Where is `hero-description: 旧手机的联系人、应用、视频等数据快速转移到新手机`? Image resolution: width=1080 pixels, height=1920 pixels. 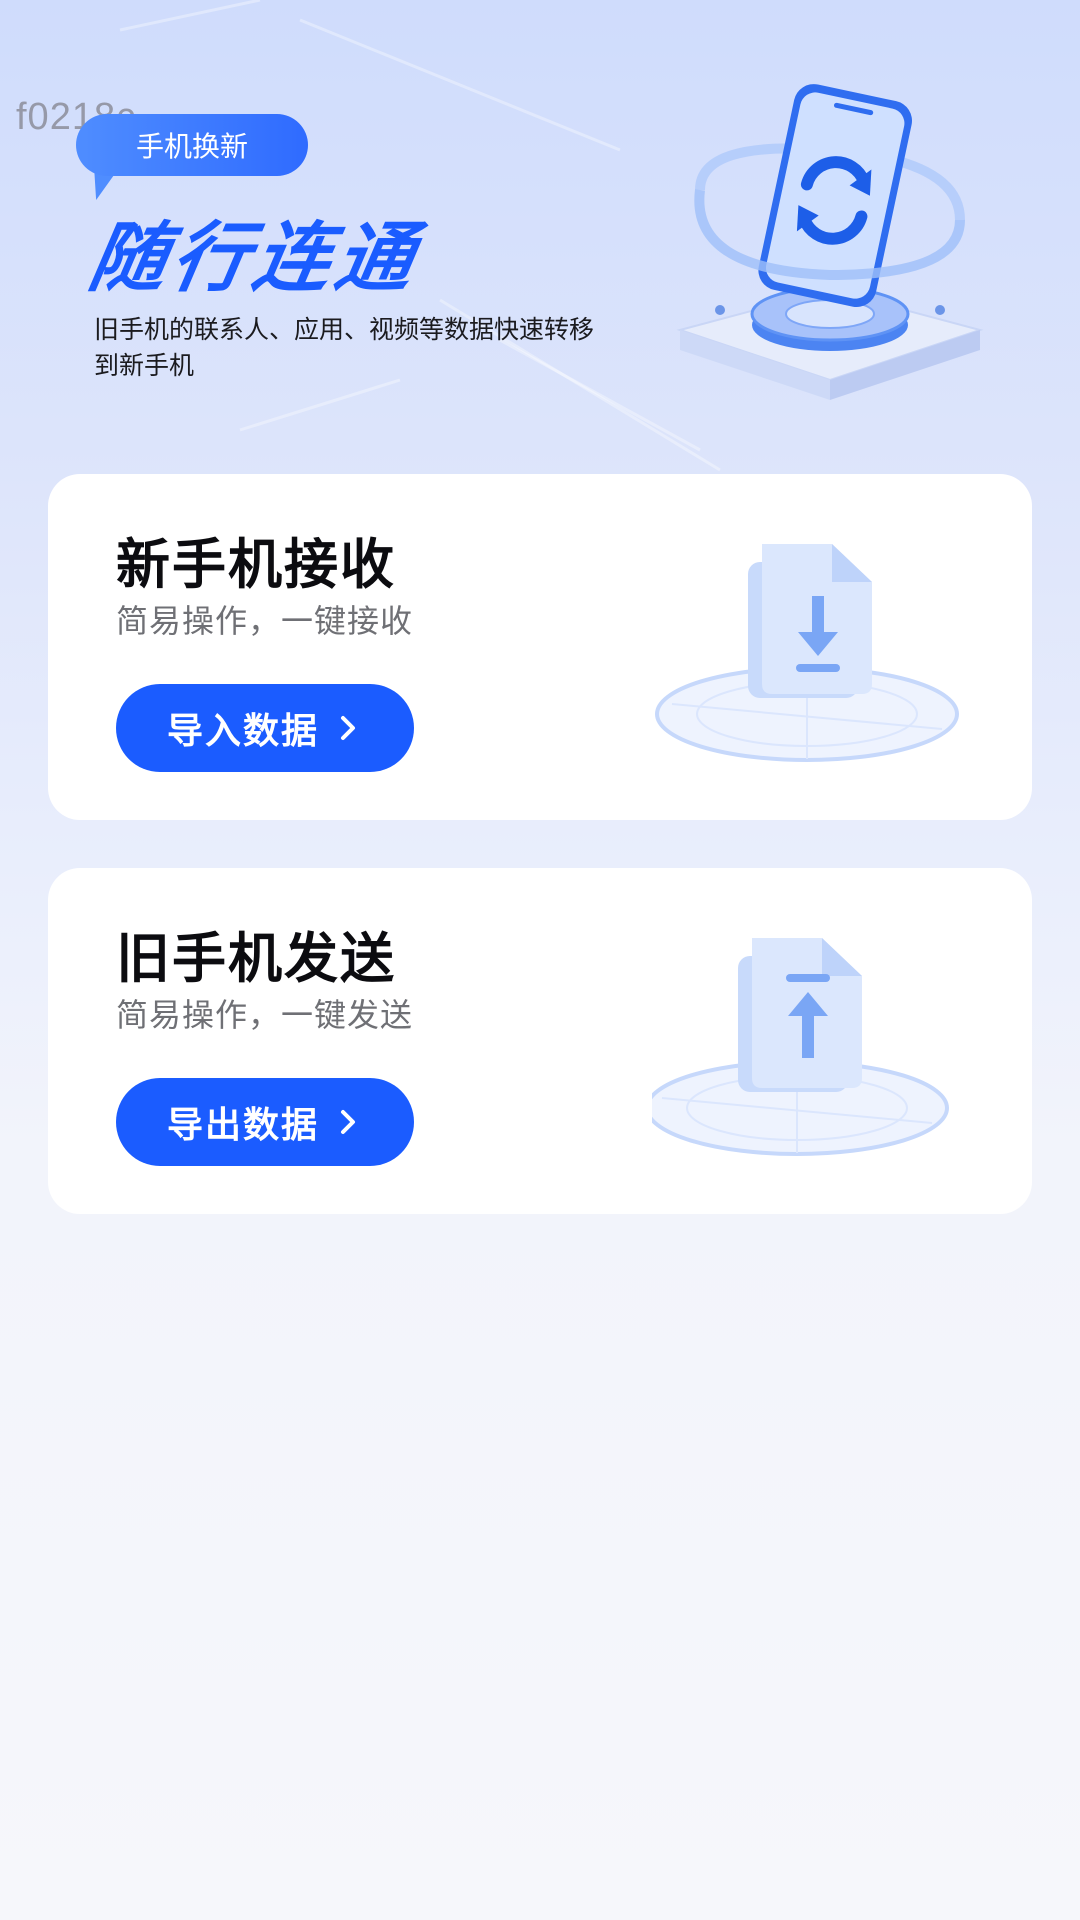
hero-description: 旧手机的联系人、应用、视频等数据快速转移到新手机 is located at coordinates (344, 347).